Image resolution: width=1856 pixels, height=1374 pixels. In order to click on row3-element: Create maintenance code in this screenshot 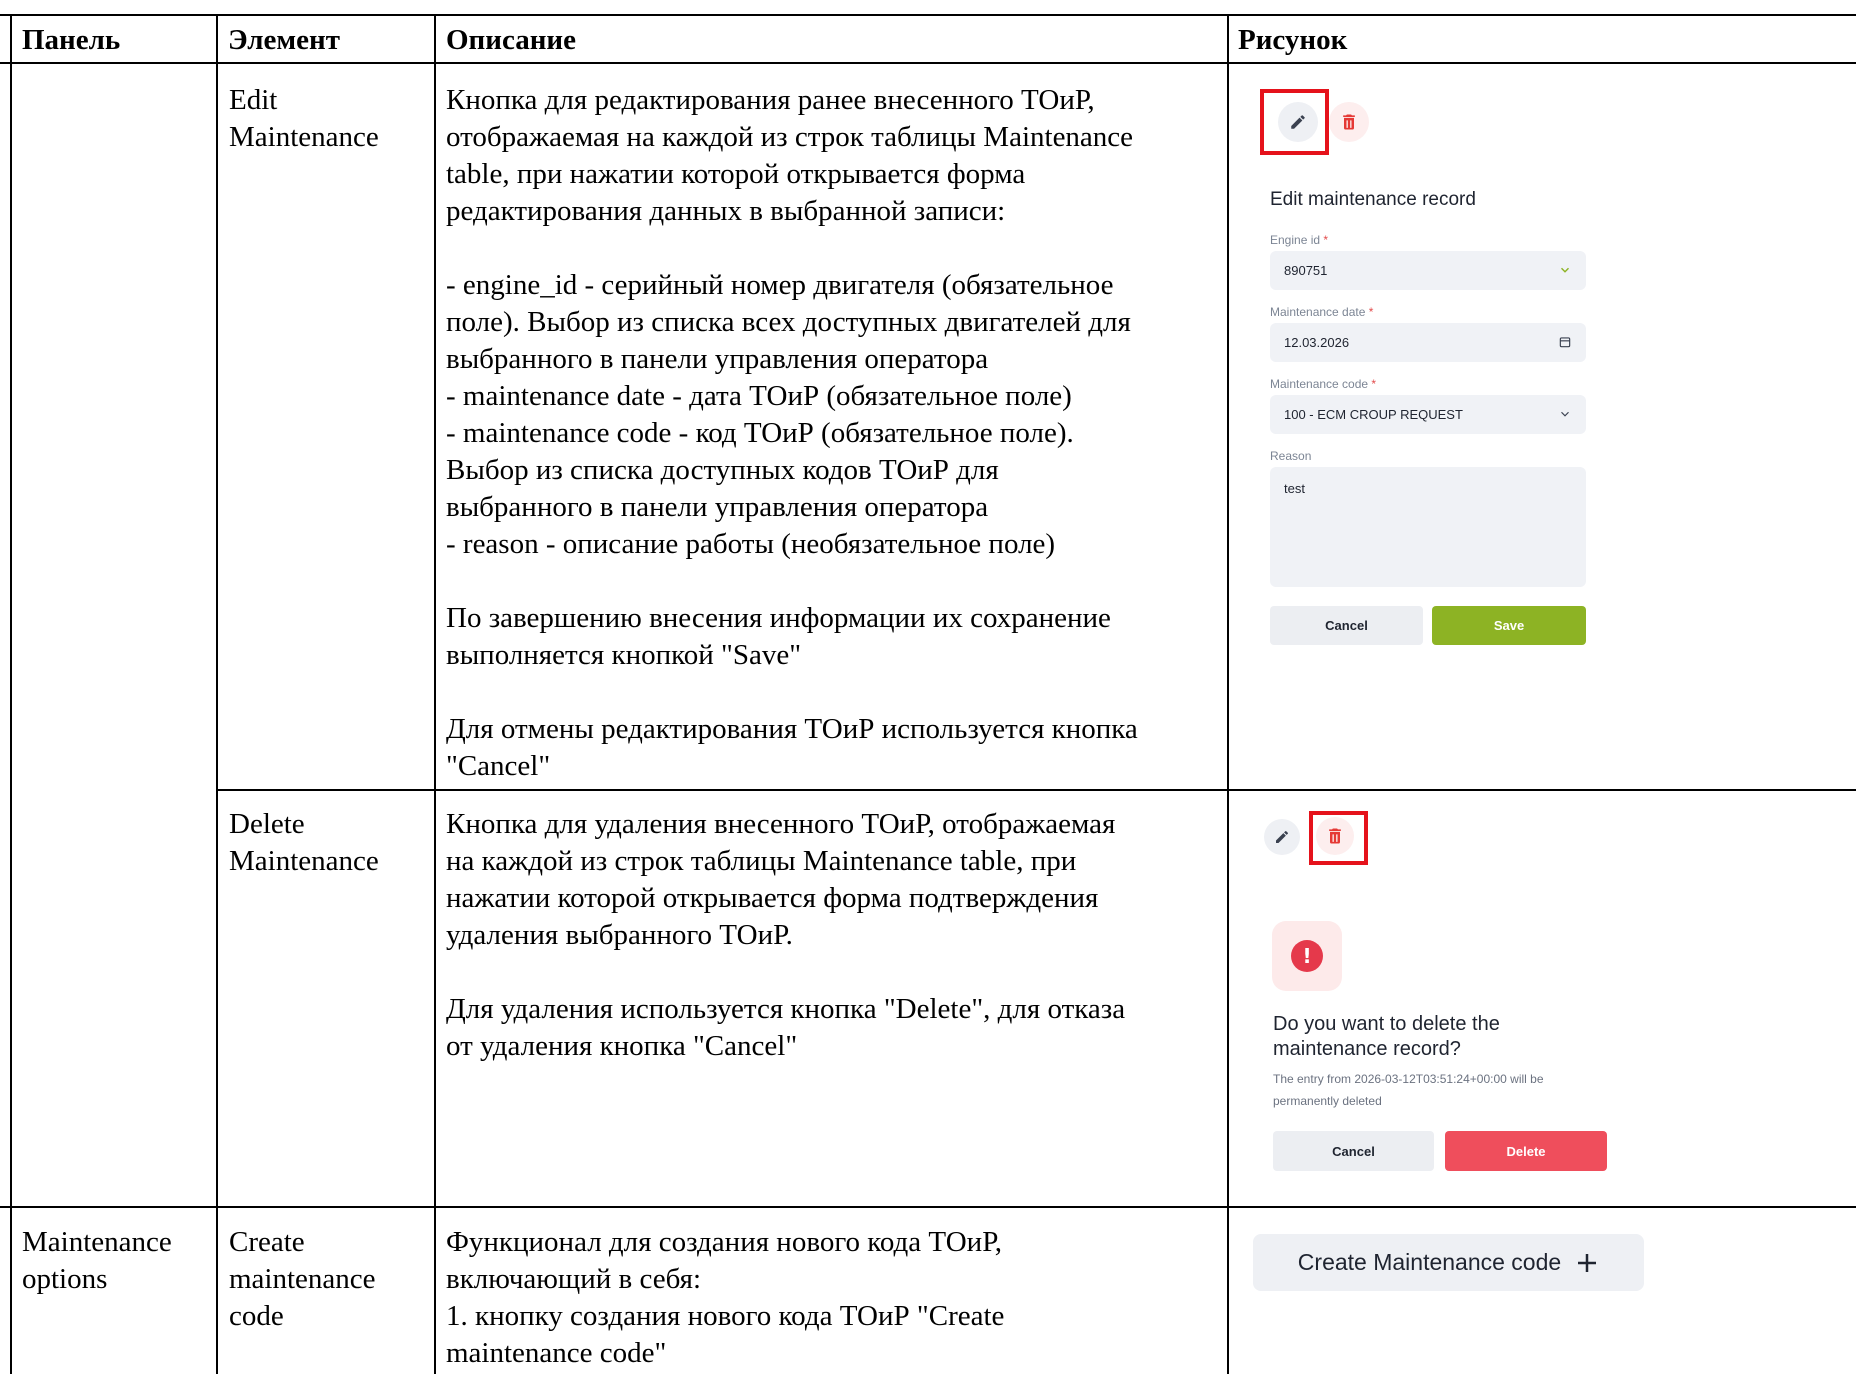, I will do `click(302, 1279)`.